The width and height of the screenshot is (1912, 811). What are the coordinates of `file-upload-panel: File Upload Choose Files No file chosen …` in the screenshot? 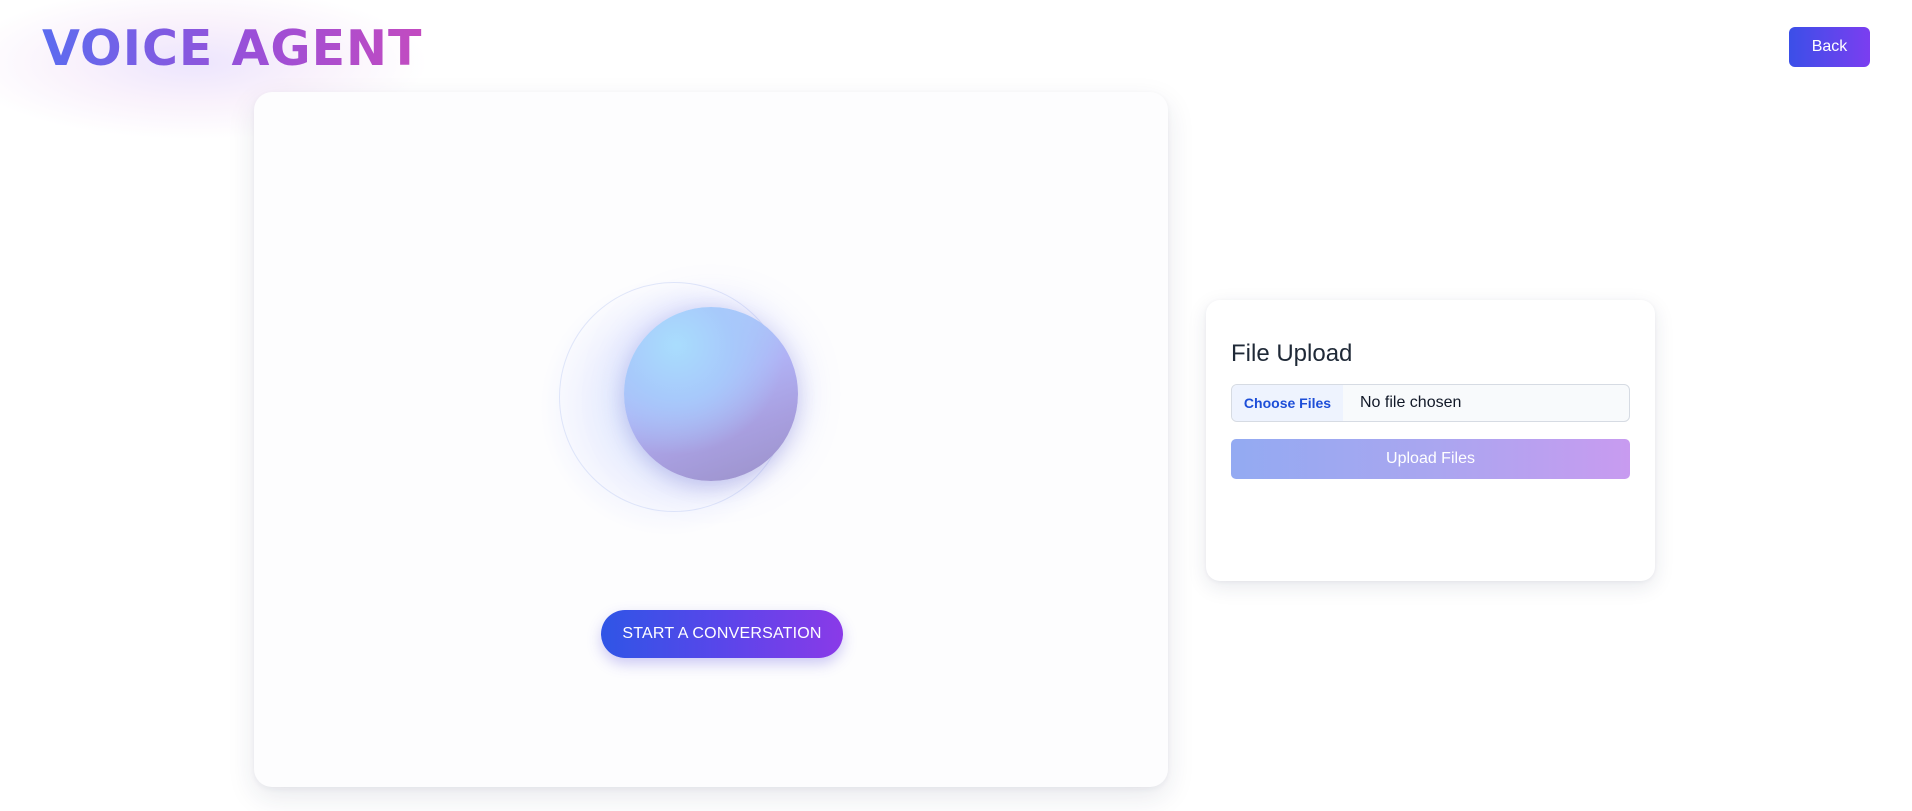 It's located at (1430, 440).